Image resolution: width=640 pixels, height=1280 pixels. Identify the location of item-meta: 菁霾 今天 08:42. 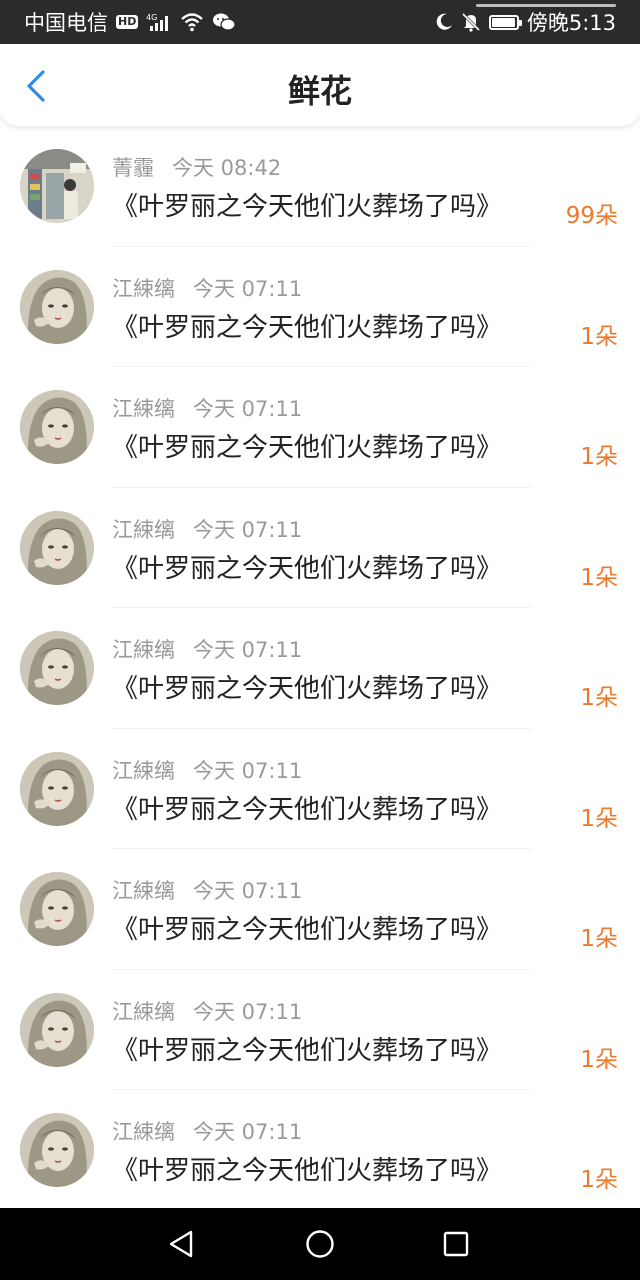
(196, 167).